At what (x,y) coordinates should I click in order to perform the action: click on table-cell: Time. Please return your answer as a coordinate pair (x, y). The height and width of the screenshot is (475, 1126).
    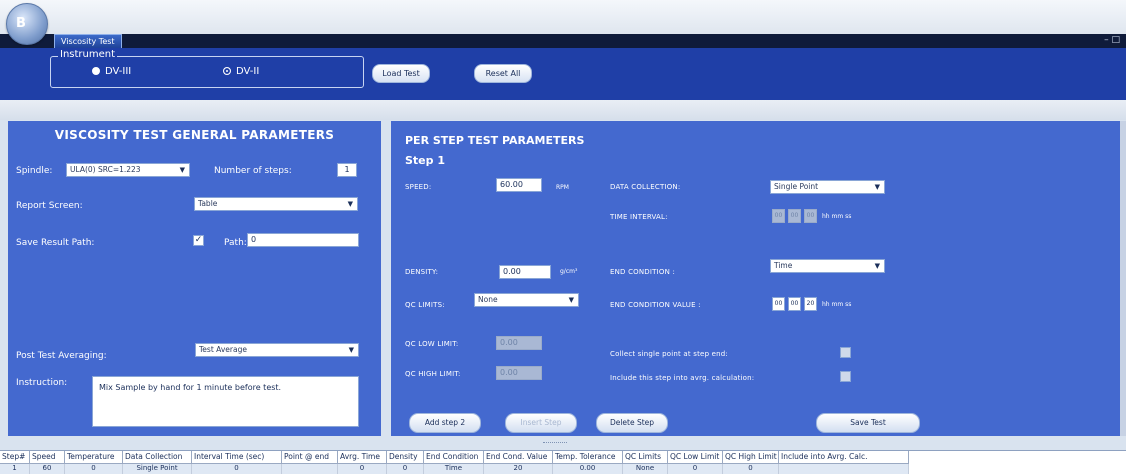
    Looking at the image, I should click on (454, 469).